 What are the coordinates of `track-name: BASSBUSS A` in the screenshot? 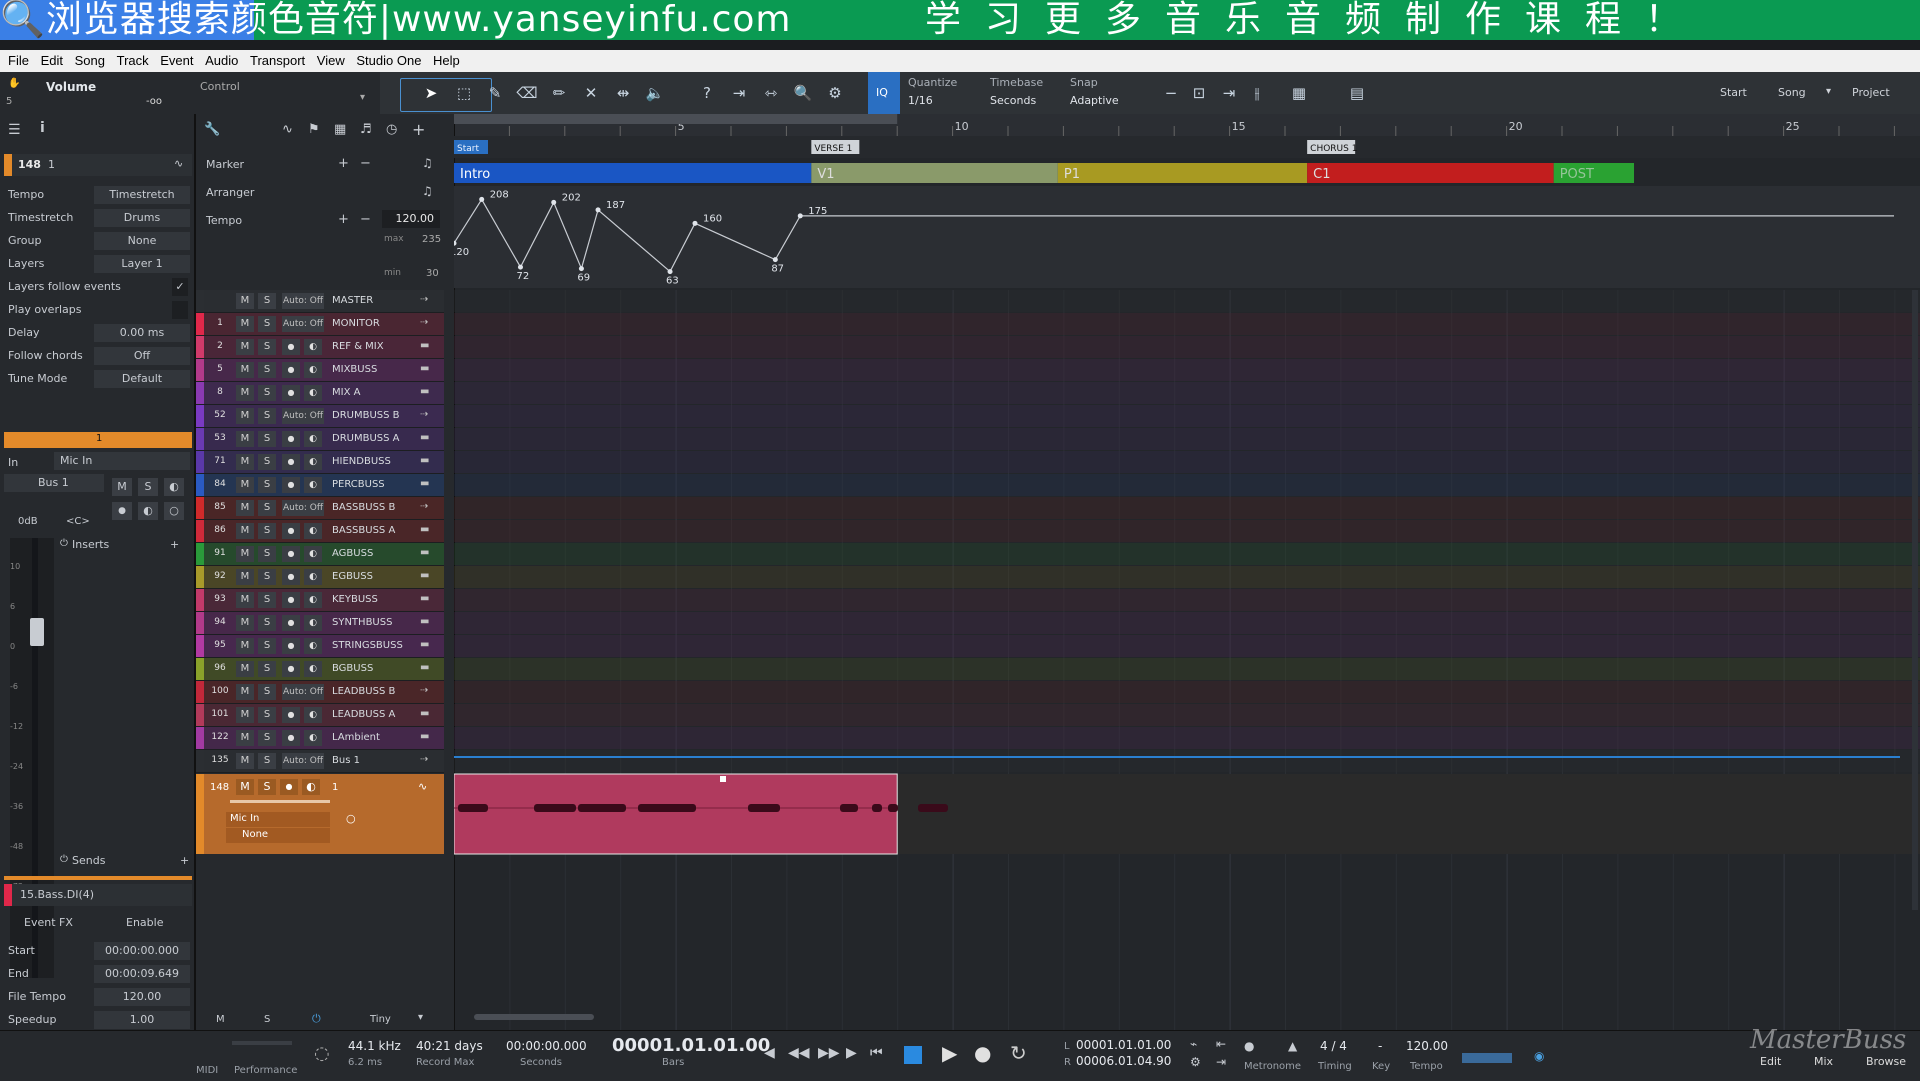 It's located at (363, 530).